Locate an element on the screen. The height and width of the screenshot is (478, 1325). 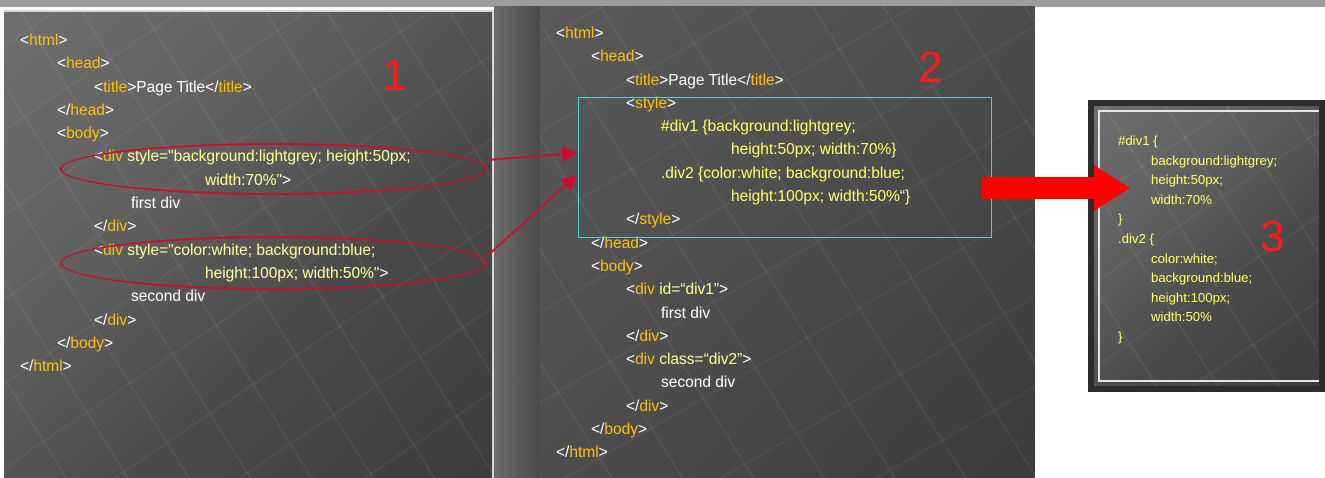
code-line: width:50% is located at coordinates (1197, 317).